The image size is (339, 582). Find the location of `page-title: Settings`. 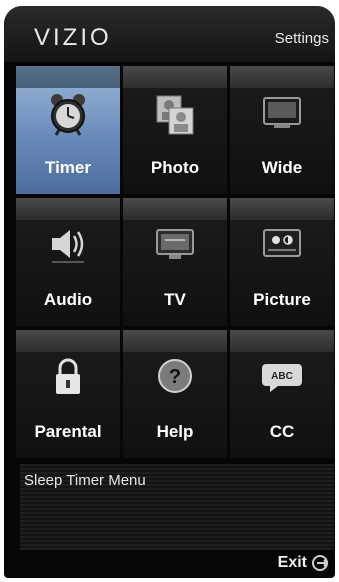

page-title: Settings is located at coordinates (301, 38).